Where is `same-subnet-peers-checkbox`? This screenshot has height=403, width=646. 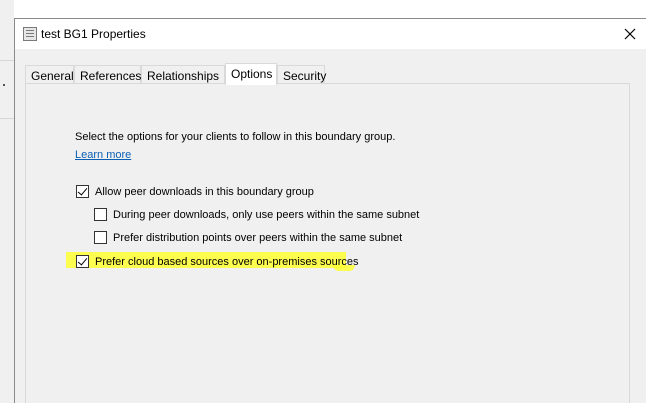 same-subnet-peers-checkbox is located at coordinates (100, 214).